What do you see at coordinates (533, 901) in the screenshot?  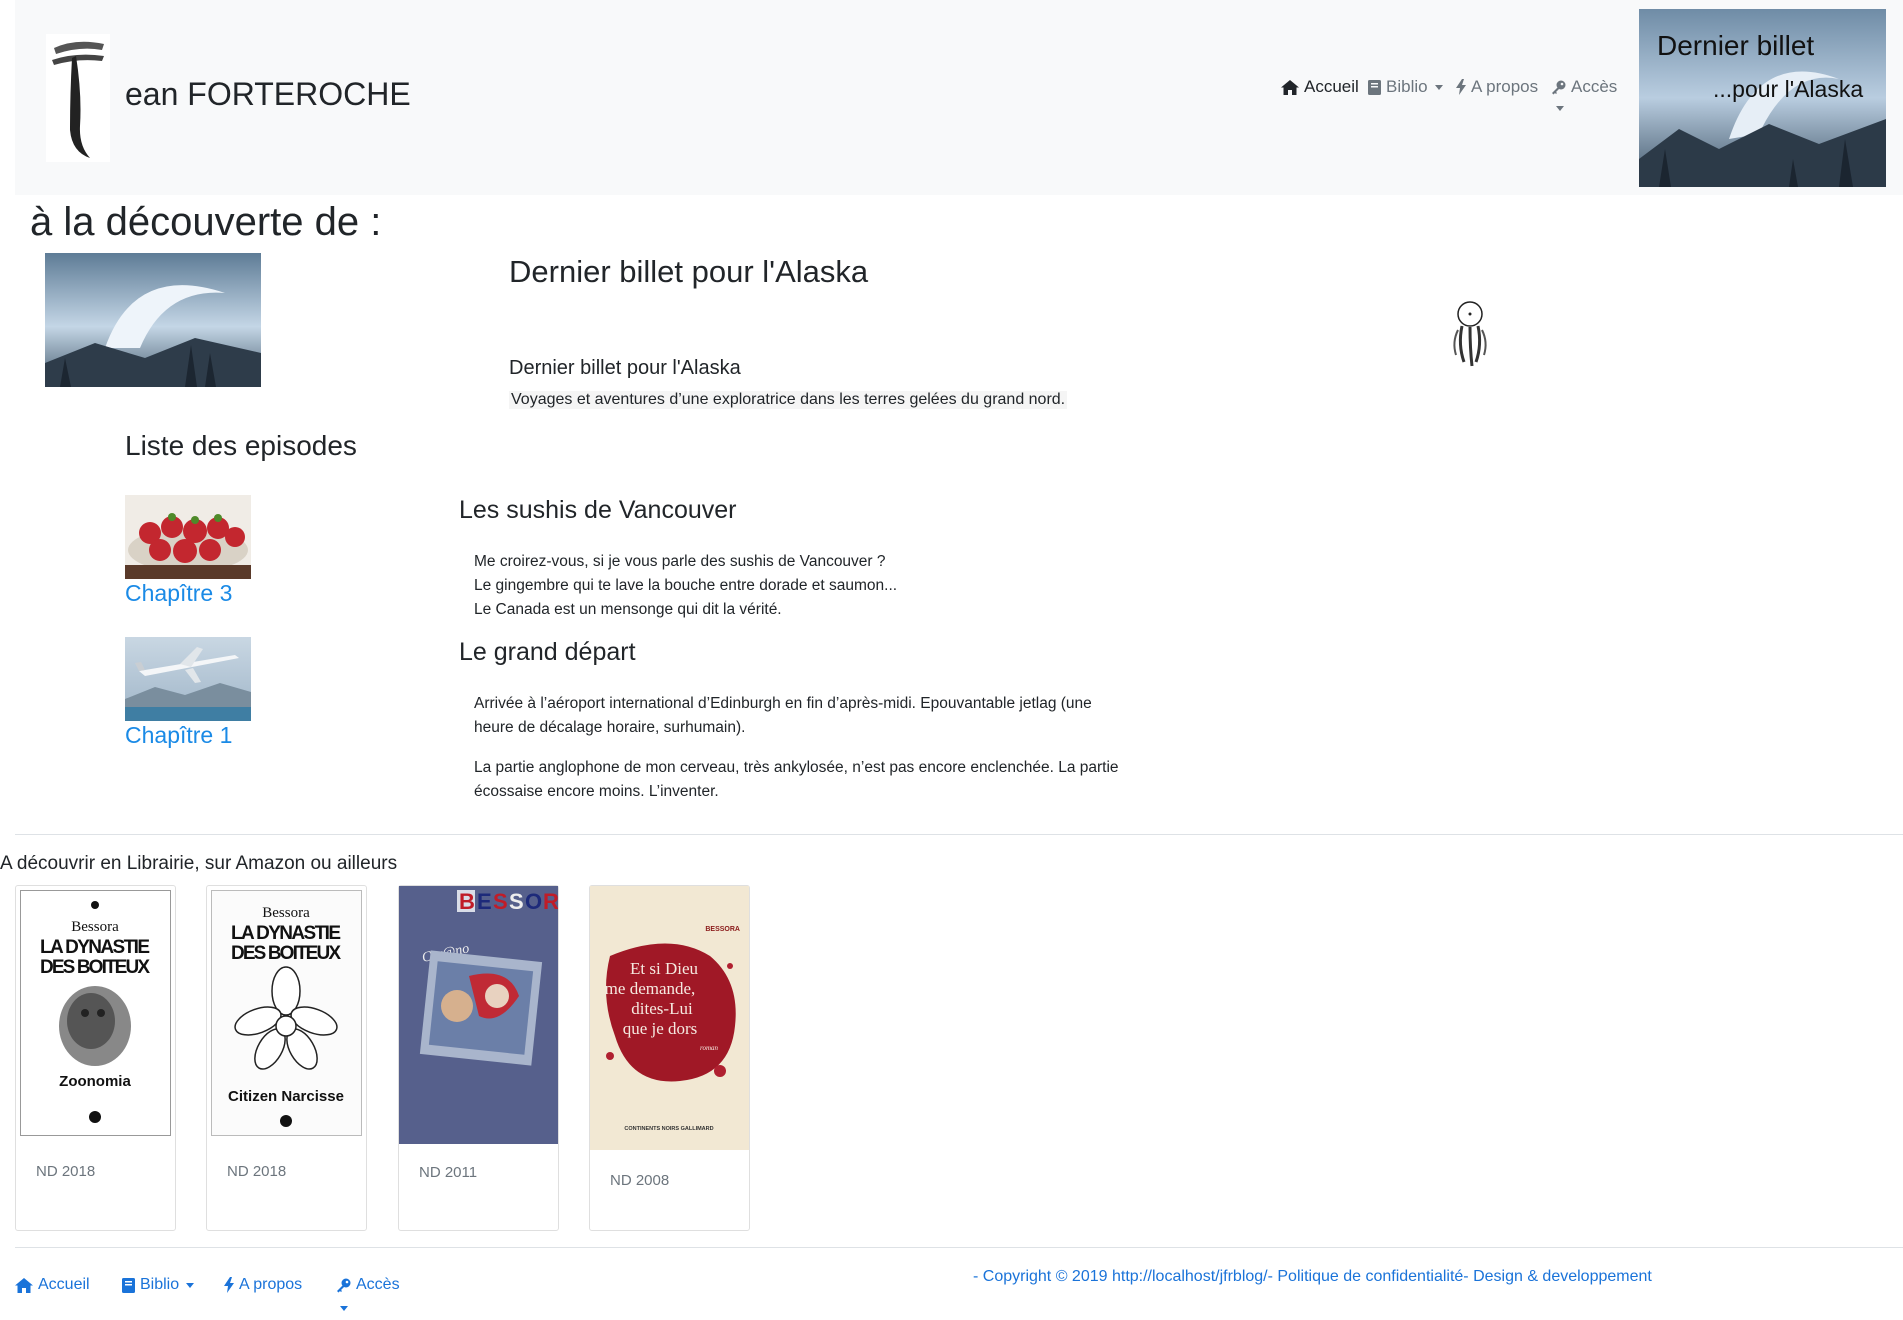 I see `svg-text: O` at bounding box center [533, 901].